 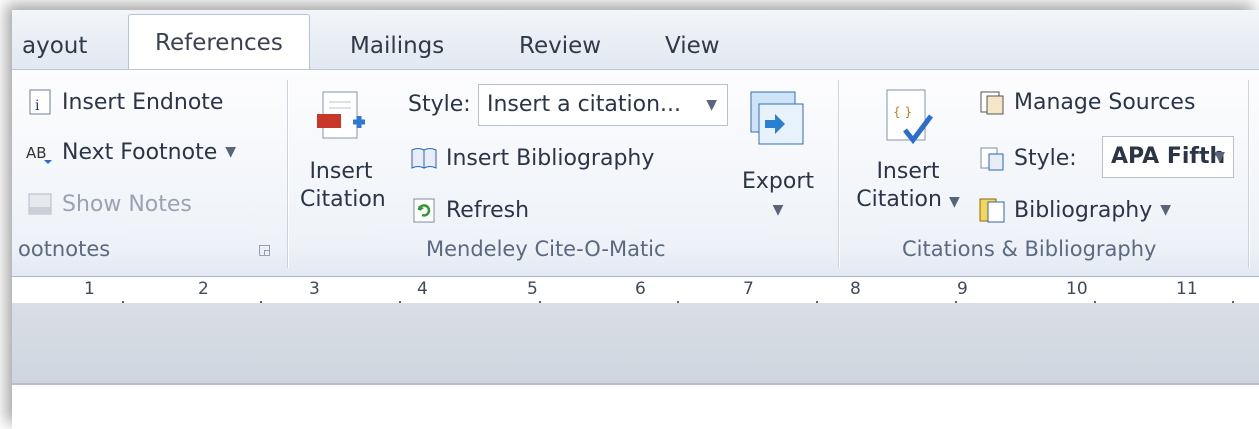 I want to click on dialog-launcher-icon: ◲, so click(x=264, y=250).